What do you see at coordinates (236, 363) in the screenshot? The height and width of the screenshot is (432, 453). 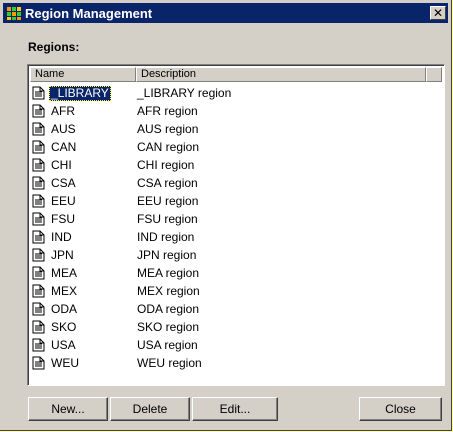 I see `table-row: WEU WEU region` at bounding box center [236, 363].